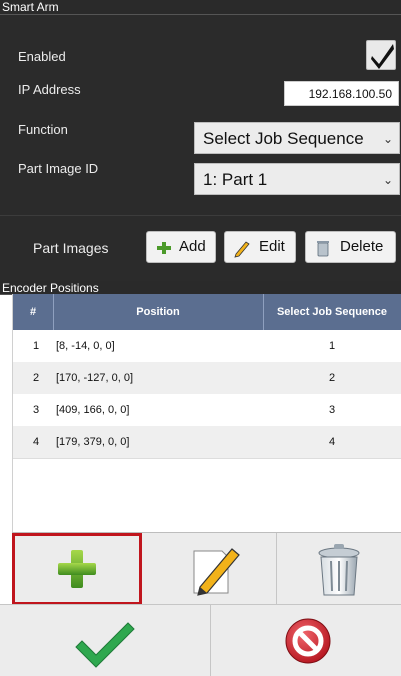  I want to click on smart-arm-header: Smart Arm, so click(200, 7).